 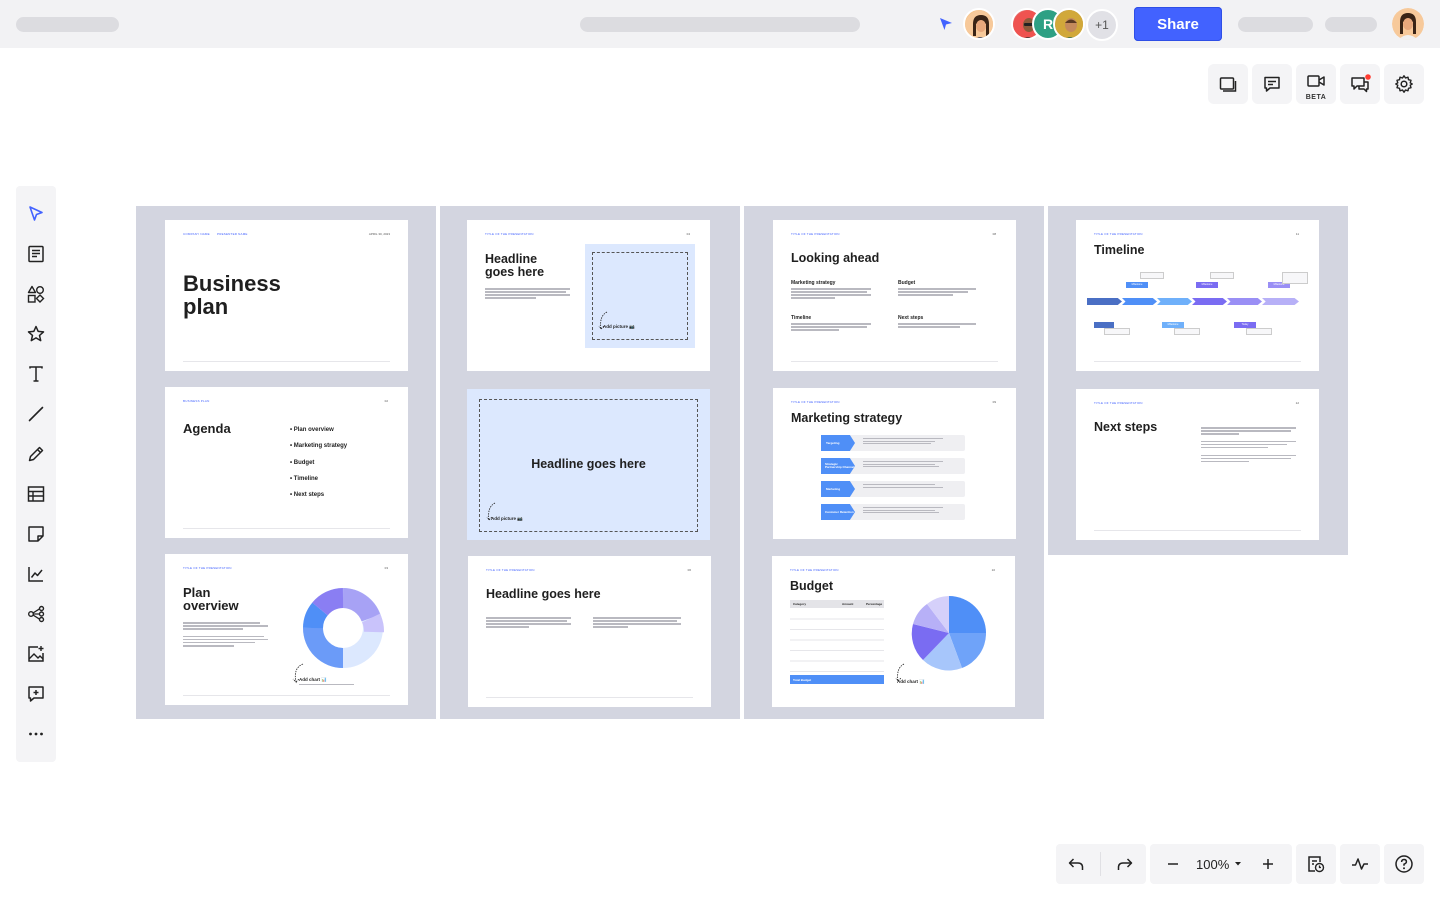 What do you see at coordinates (979, 24) in the screenshot?
I see `avatar` at bounding box center [979, 24].